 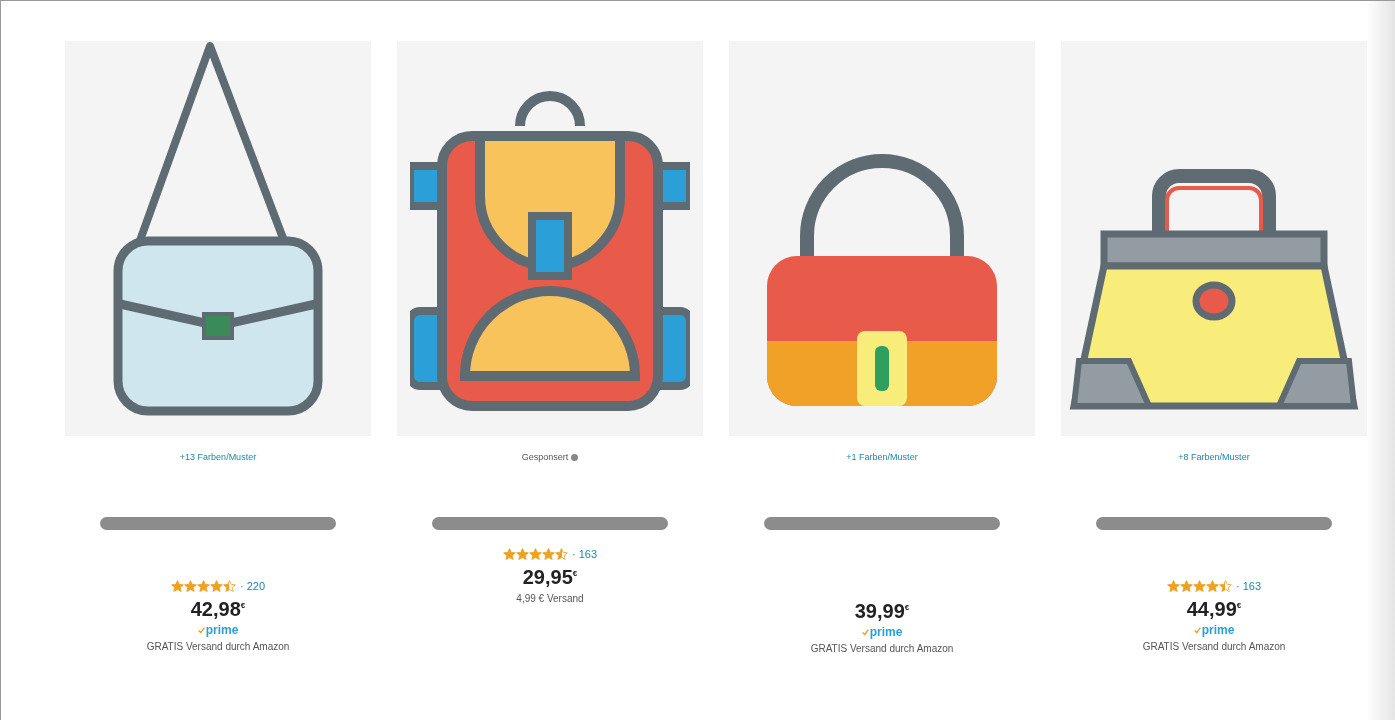 What do you see at coordinates (575, 457) in the screenshot?
I see `info-icon` at bounding box center [575, 457].